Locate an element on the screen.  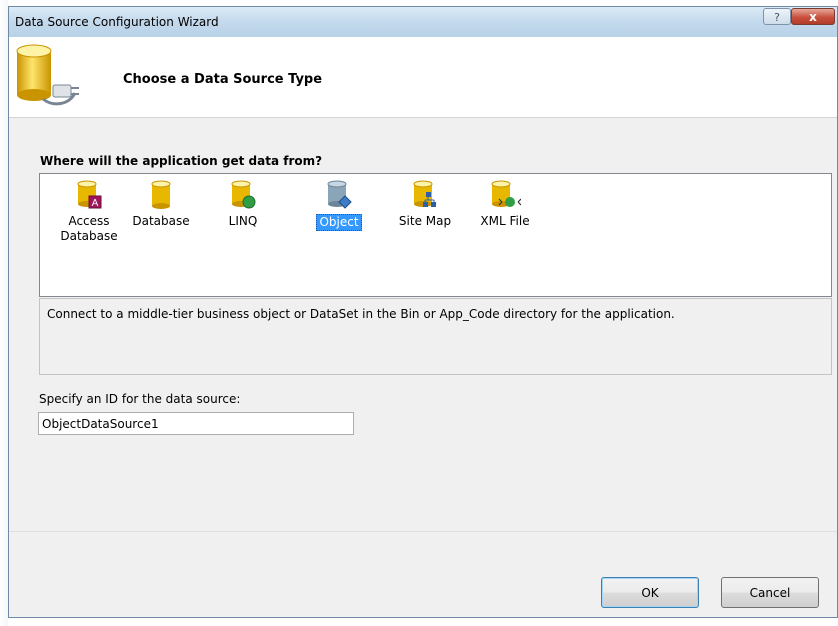
type-item-xml-file: XML File is located at coordinates (505, 204).